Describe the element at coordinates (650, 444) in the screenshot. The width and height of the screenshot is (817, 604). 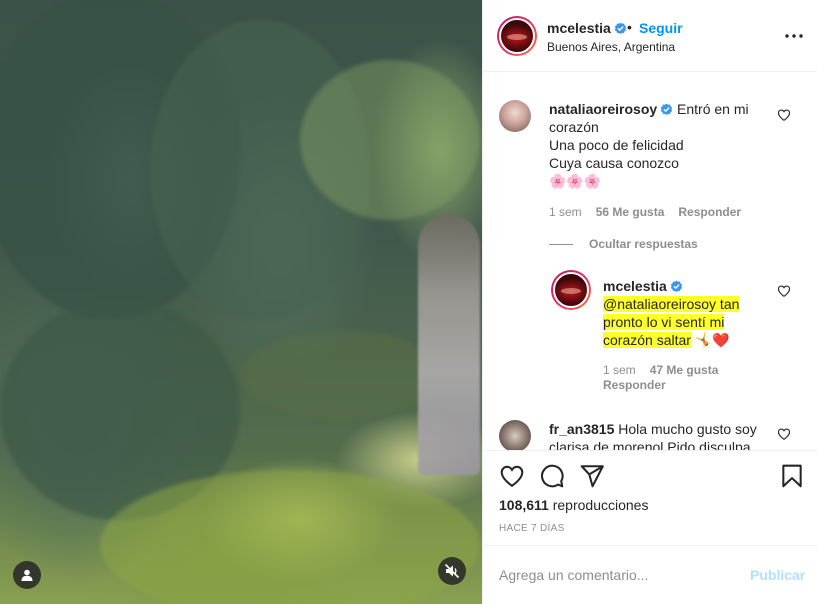
I see `comment-text: clarisa de morenol Pido disculpa` at that location.